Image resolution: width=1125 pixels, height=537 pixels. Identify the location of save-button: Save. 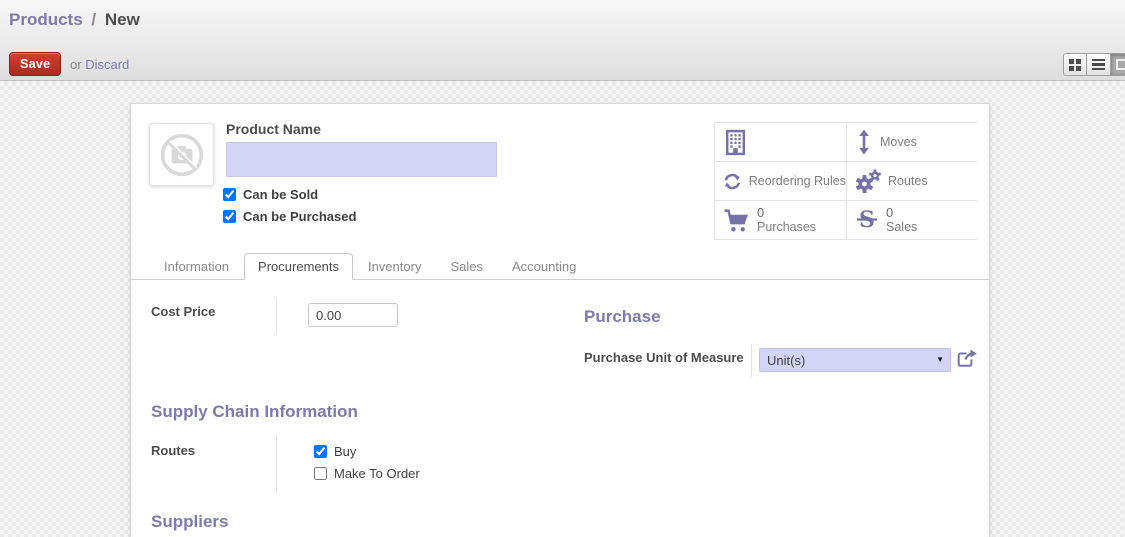
(35, 64).